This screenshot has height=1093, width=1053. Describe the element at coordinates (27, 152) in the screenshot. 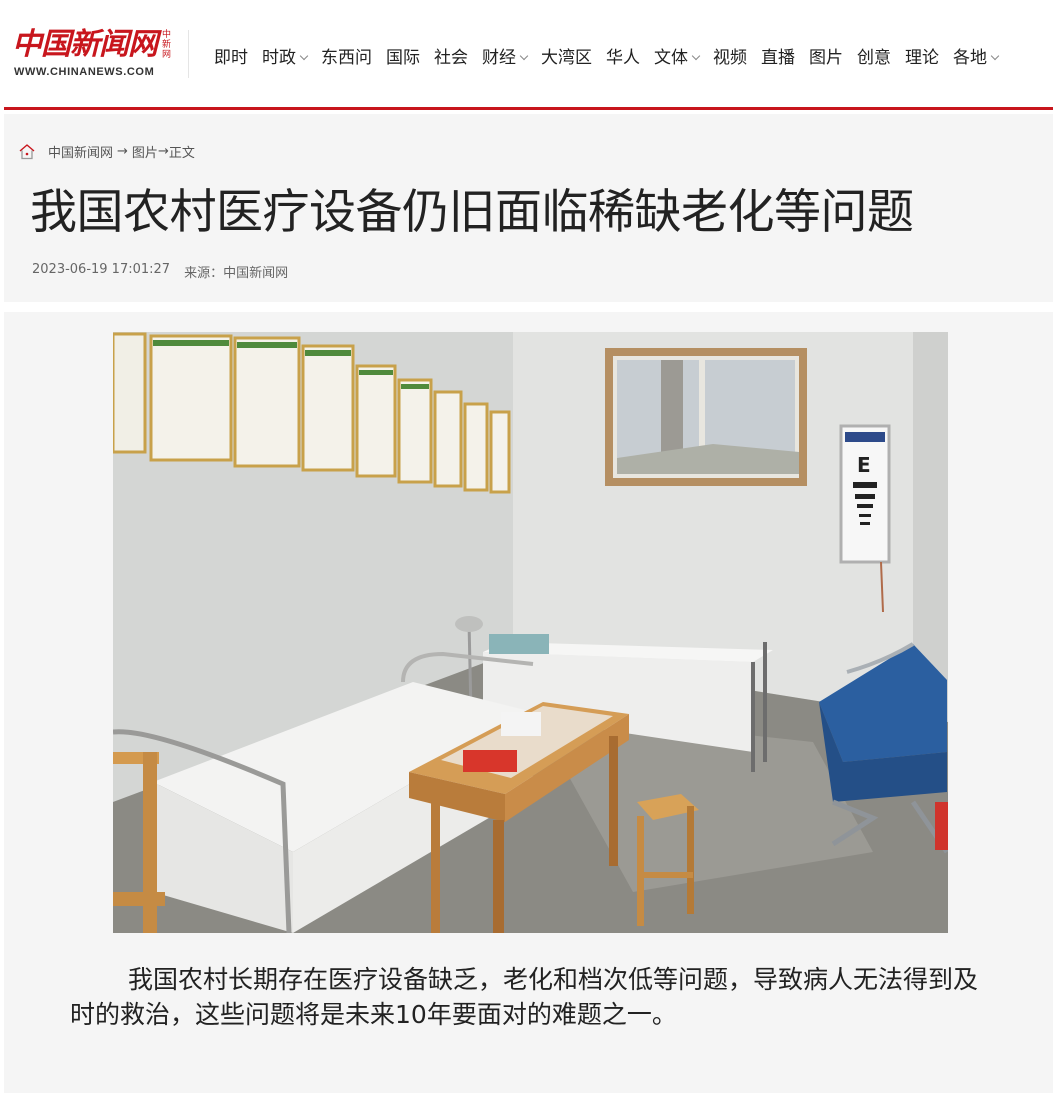

I see `home-icon` at that location.